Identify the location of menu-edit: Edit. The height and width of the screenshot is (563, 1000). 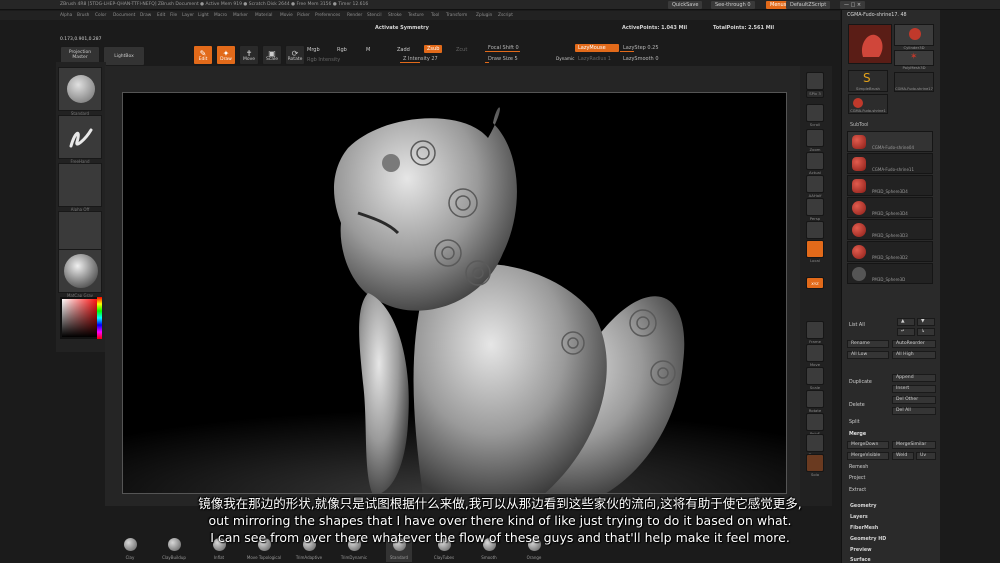
(161, 15).